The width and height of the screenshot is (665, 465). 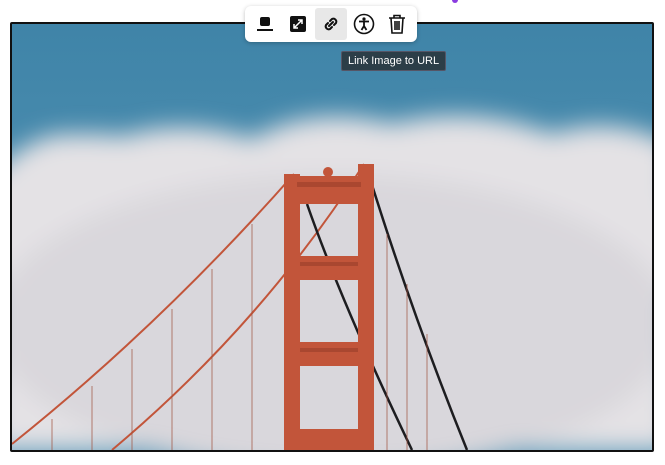 I want to click on align-bottom-icon, so click(x=264, y=24).